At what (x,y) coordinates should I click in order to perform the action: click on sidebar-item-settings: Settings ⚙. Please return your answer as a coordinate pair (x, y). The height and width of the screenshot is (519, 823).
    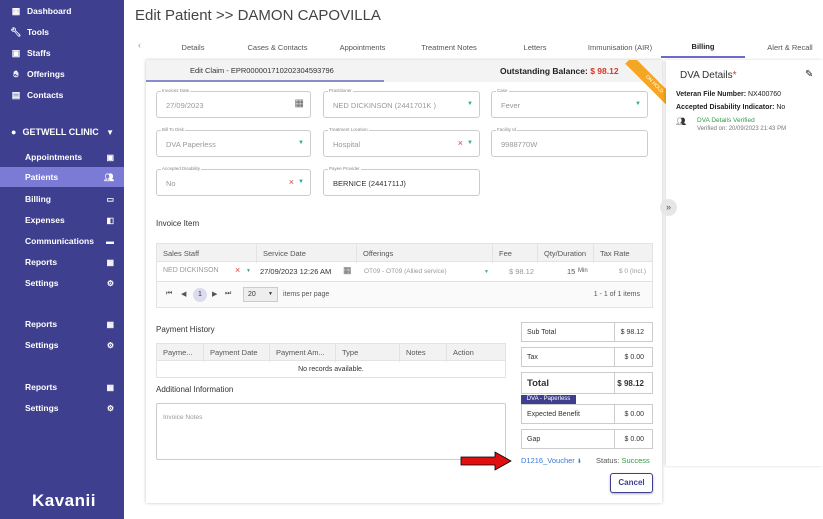
    Looking at the image, I should click on (62, 283).